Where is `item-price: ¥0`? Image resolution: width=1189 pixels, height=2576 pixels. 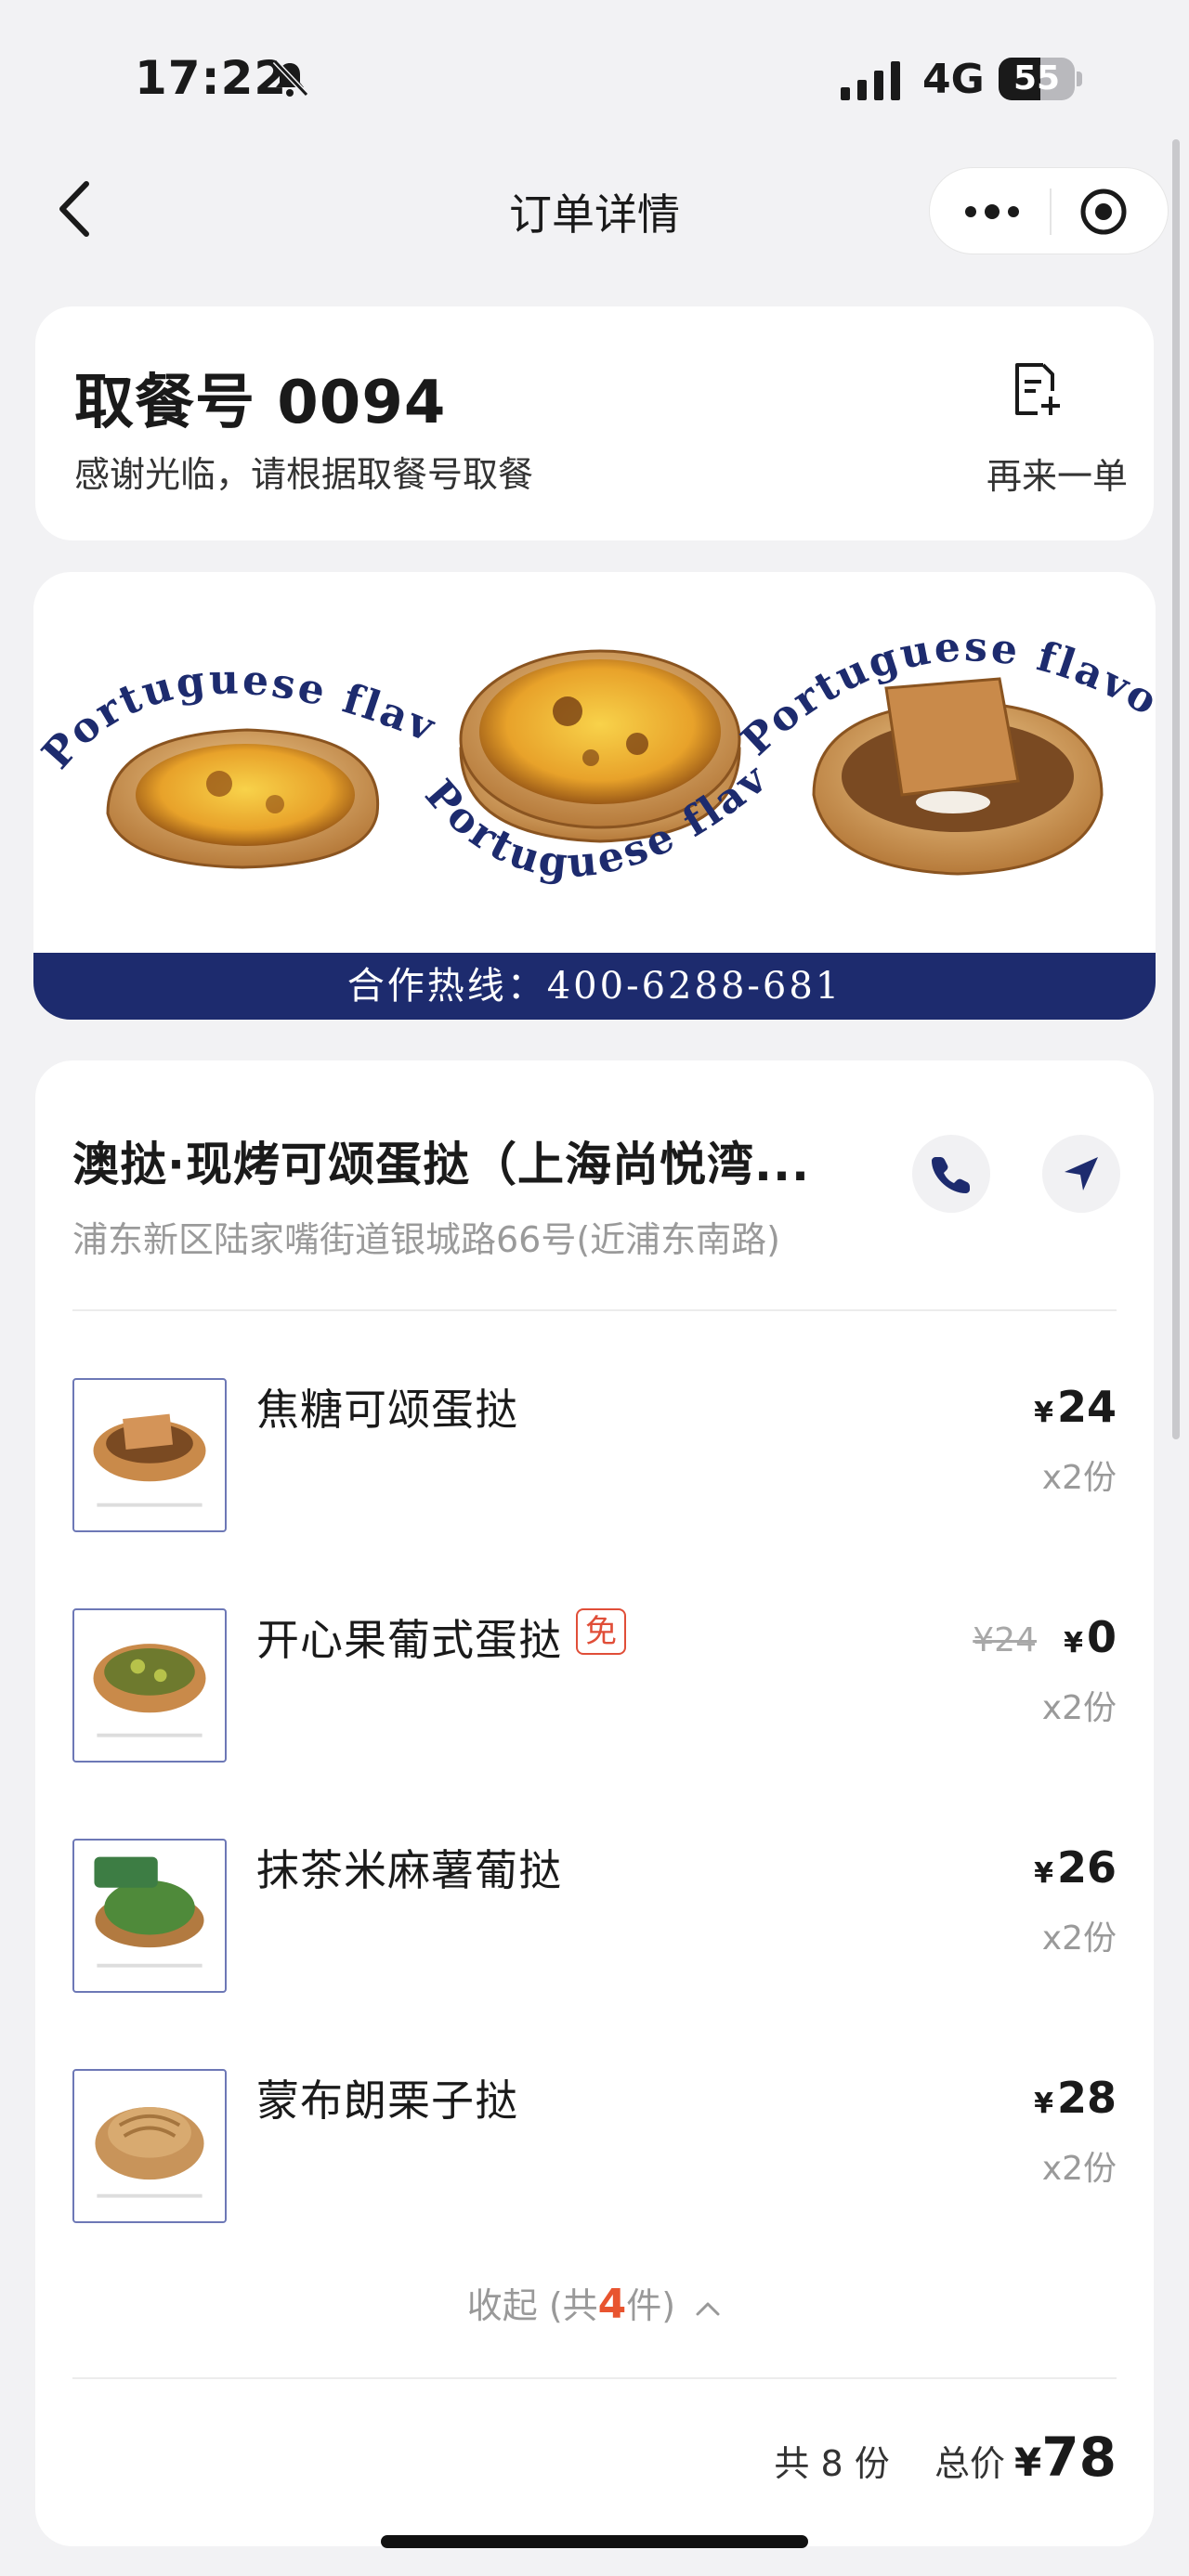
item-price: ¥0 is located at coordinates (1091, 1637).